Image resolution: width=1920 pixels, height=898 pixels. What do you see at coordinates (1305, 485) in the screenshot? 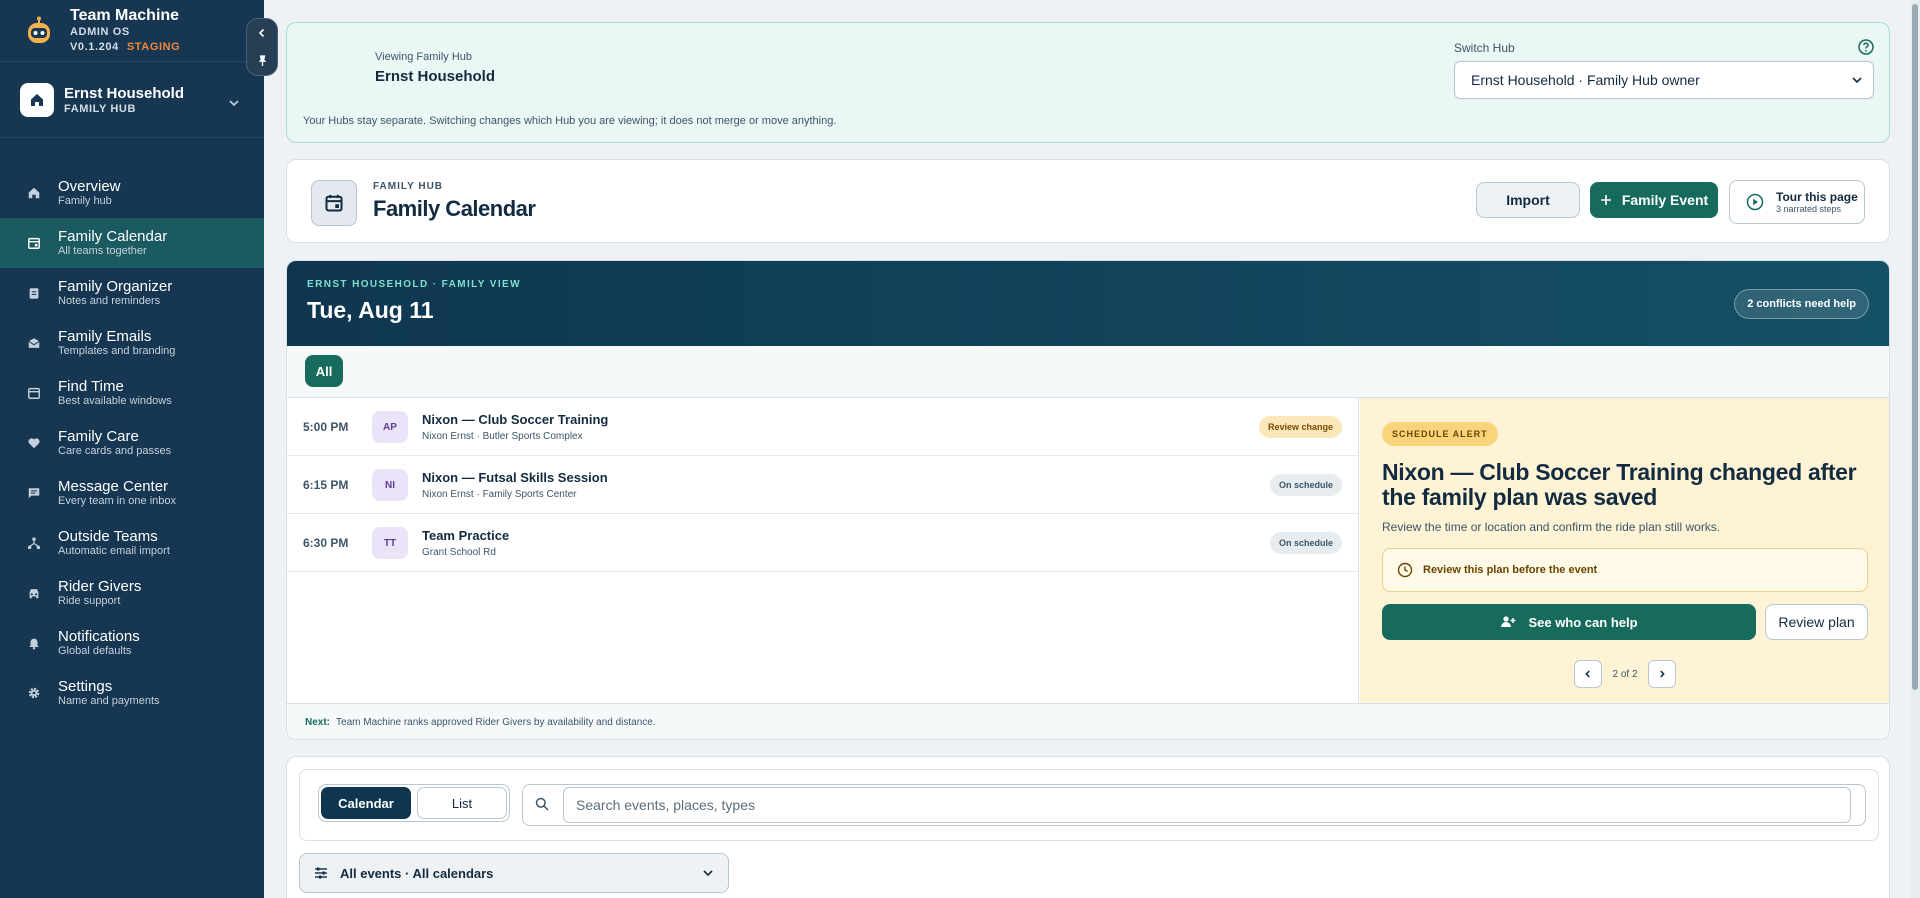
I see `status-badge: On schedule` at bounding box center [1305, 485].